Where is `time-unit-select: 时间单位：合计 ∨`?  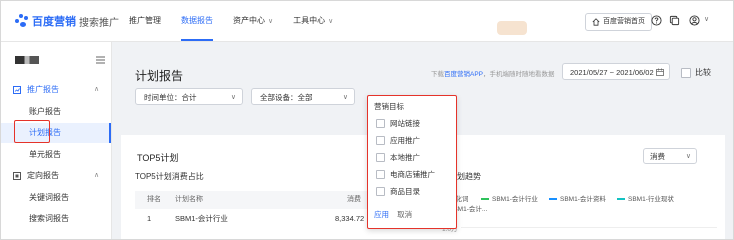 time-unit-select: 时间单位：合计 ∨ is located at coordinates (189, 96).